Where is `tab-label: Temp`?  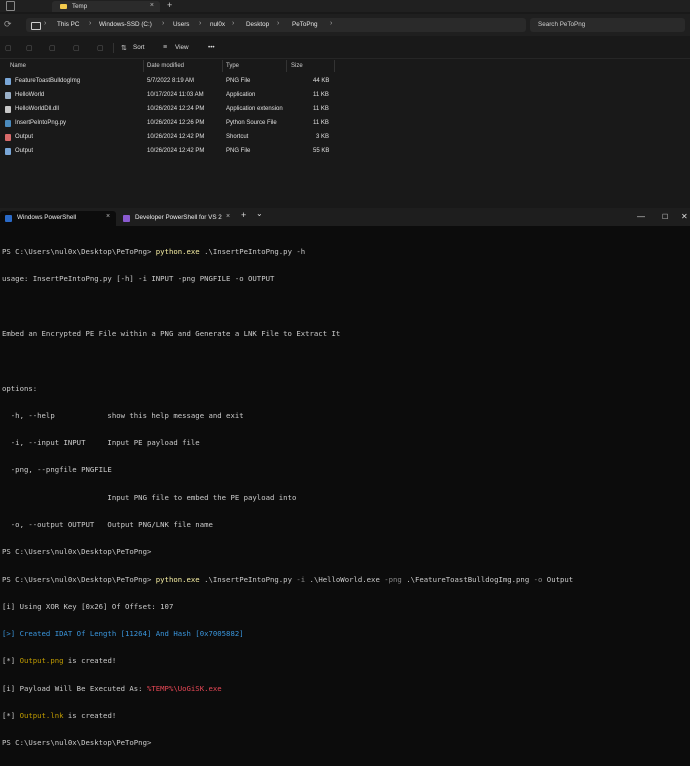
tab-label: Temp is located at coordinates (80, 6).